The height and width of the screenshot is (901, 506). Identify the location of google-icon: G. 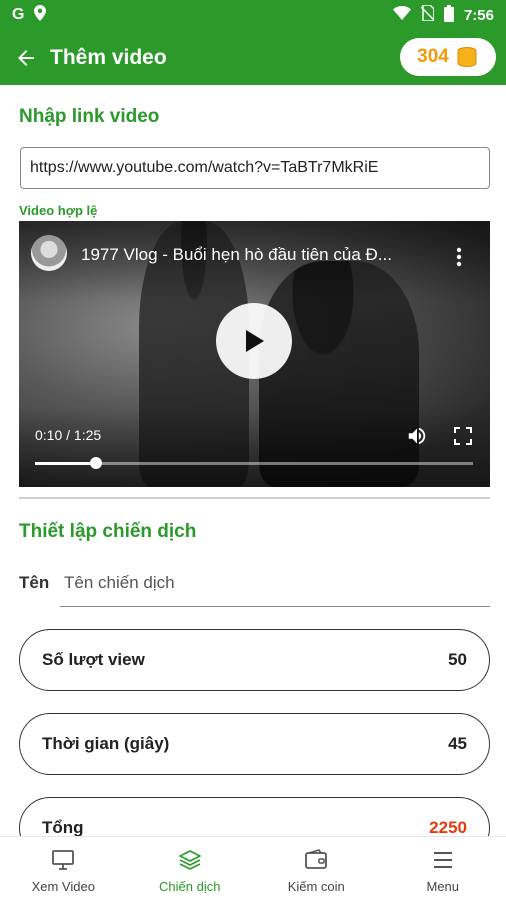
(18, 15).